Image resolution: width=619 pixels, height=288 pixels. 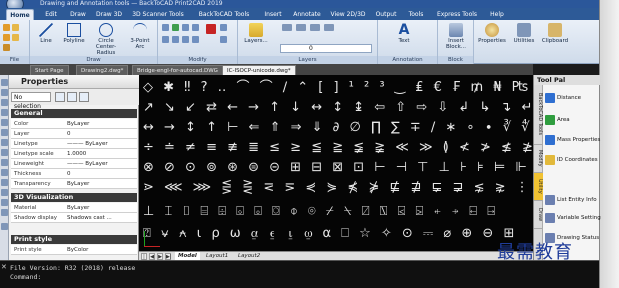 What do you see at coordinates (175, 27) in the screenshot?
I see `copy-icon` at bounding box center [175, 27].